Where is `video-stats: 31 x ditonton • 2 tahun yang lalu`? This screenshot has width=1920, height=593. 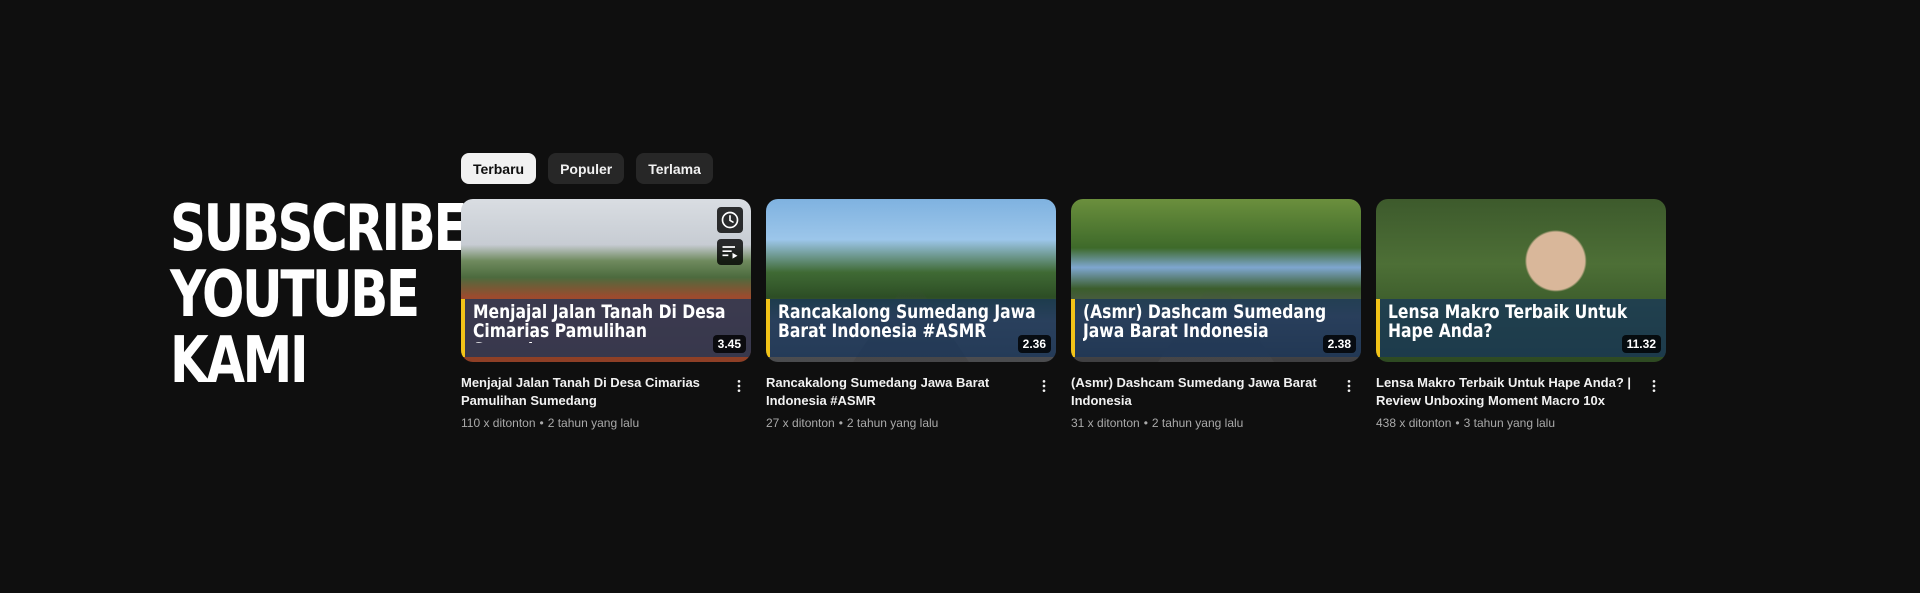
video-stats: 31 x ditonton • 2 tahun yang lalu is located at coordinates (1202, 423).